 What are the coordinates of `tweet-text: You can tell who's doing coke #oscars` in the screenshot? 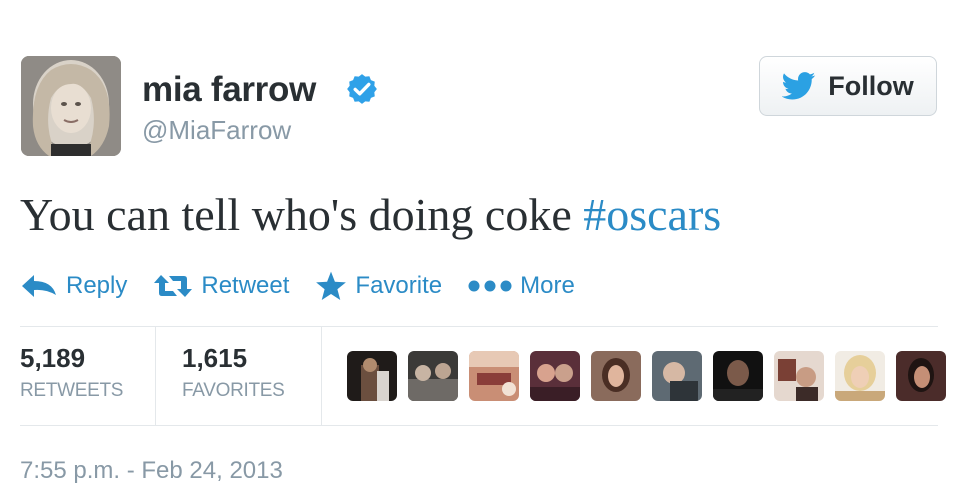 It's located at (370, 214).